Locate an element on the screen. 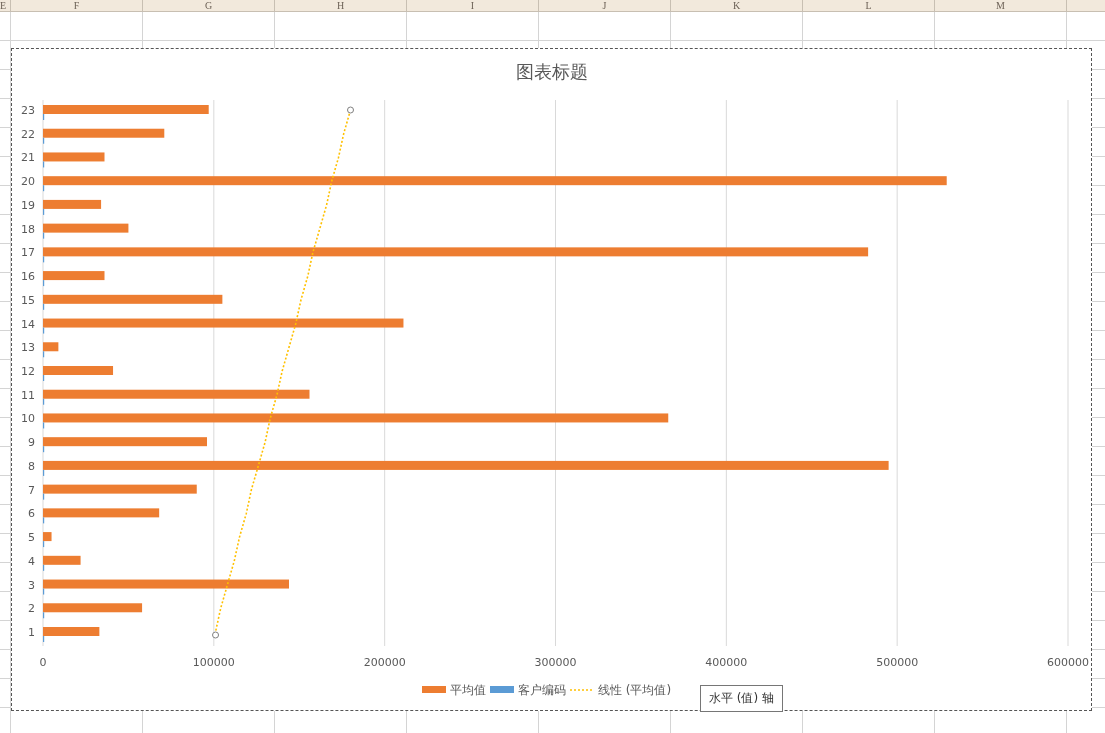  axis-label: 12 is located at coordinates (28, 371).